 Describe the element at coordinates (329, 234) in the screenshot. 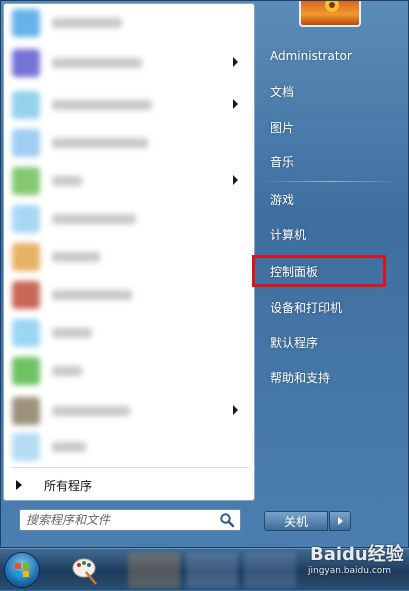

I see `menu-item-computer: 计算机` at that location.